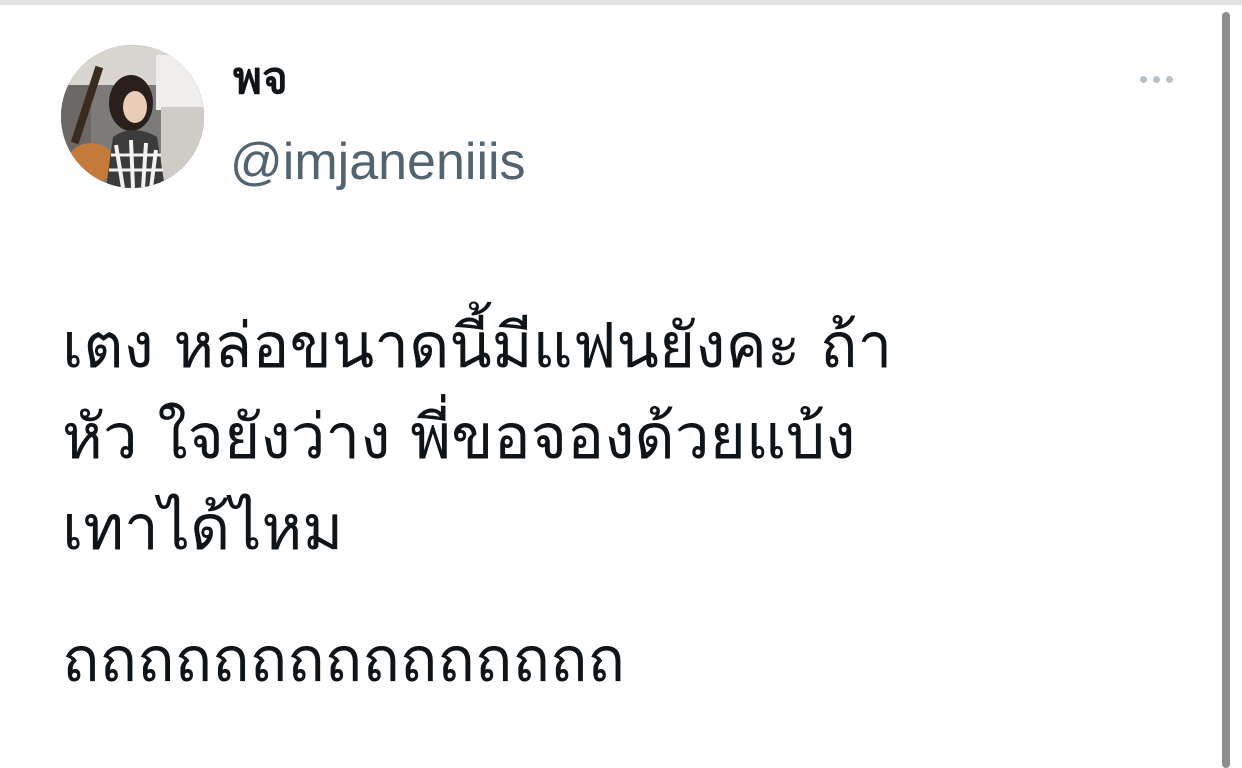 The width and height of the screenshot is (1242, 768). Describe the element at coordinates (203, 527) in the screenshot. I see `tweet-text-line: เทาได้ไหม` at that location.